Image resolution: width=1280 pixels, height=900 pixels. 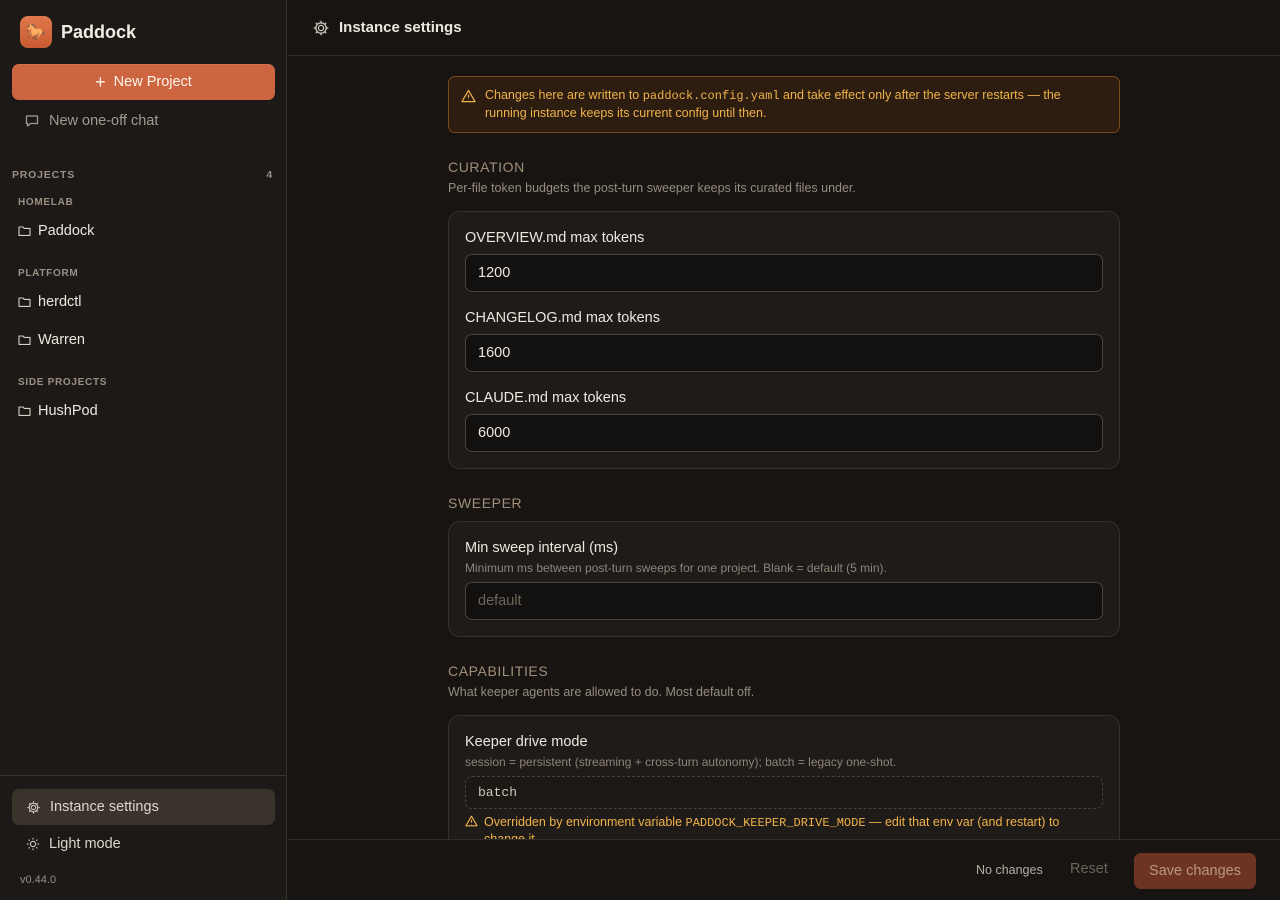 I want to click on sidebar-footer: Instance settings Light mode v0.44.0, so click(x=143, y=837).